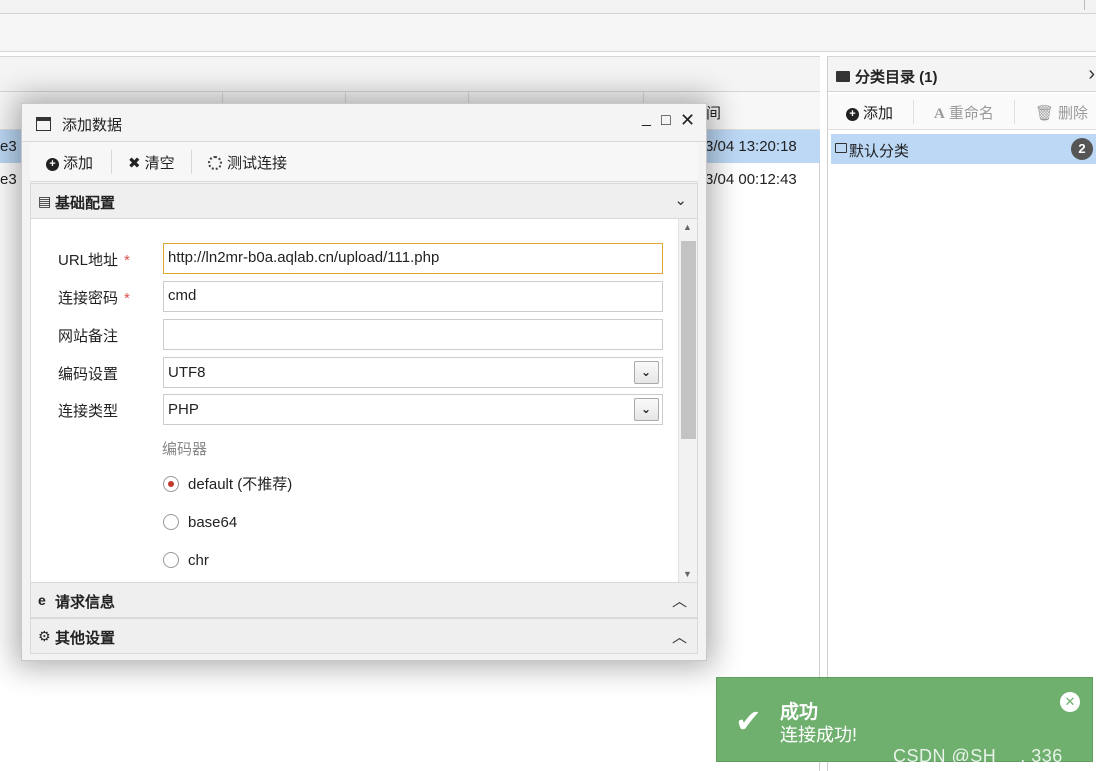  What do you see at coordinates (45, 201) in the screenshot?
I see `file-text-icon: ▤` at bounding box center [45, 201].